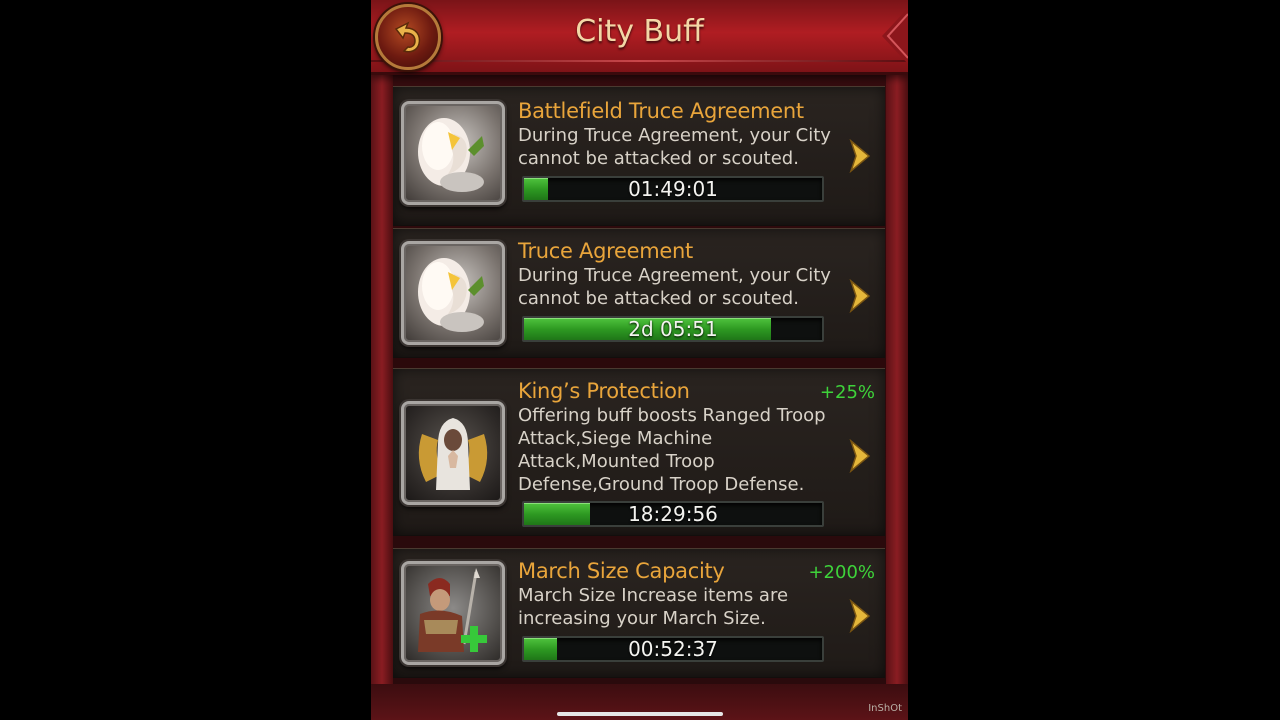  What do you see at coordinates (453, 613) in the screenshot?
I see `soldier-plus-icon` at bounding box center [453, 613].